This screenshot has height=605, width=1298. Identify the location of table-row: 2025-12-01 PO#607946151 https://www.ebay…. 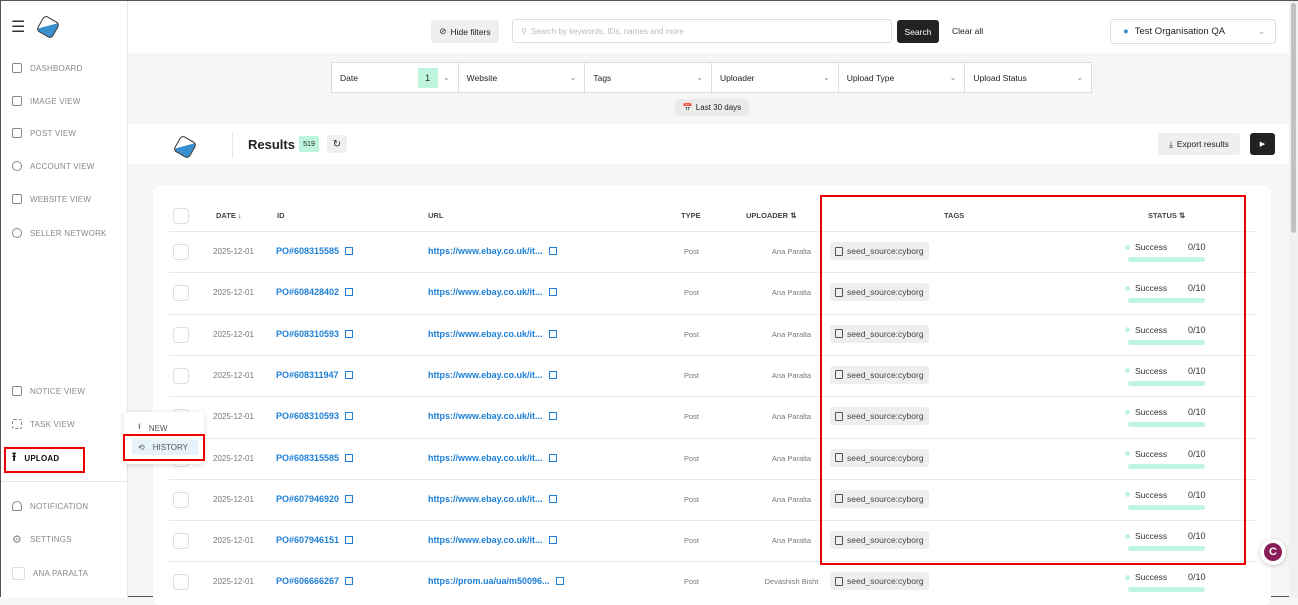
(712, 540).